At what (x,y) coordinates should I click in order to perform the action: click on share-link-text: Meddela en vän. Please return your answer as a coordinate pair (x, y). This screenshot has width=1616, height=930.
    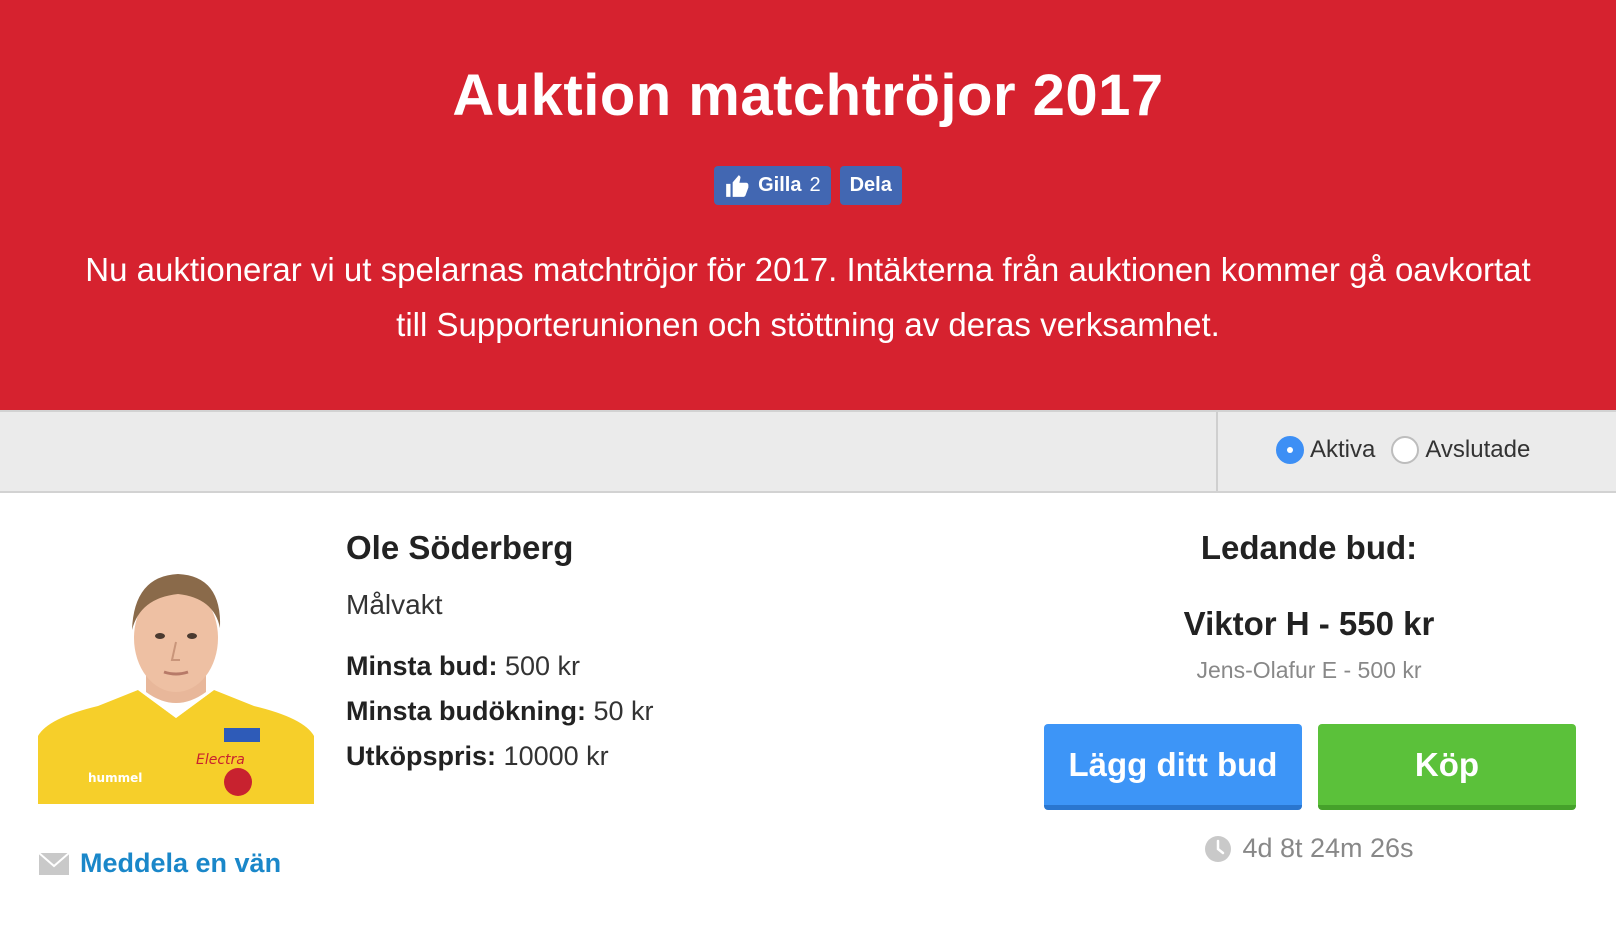
    Looking at the image, I should click on (181, 863).